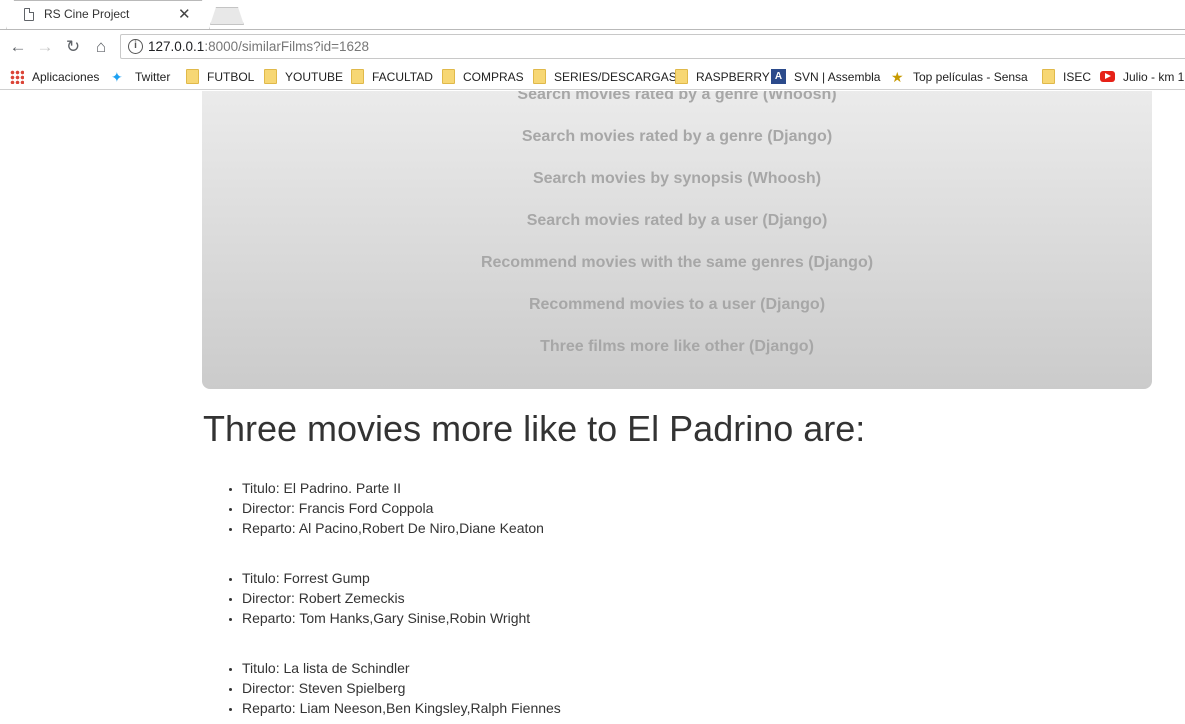 The height and width of the screenshot is (724, 1185). Describe the element at coordinates (677, 221) in the screenshot. I see `menu-link-user-django: Search movies rated by a user (Django)` at that location.